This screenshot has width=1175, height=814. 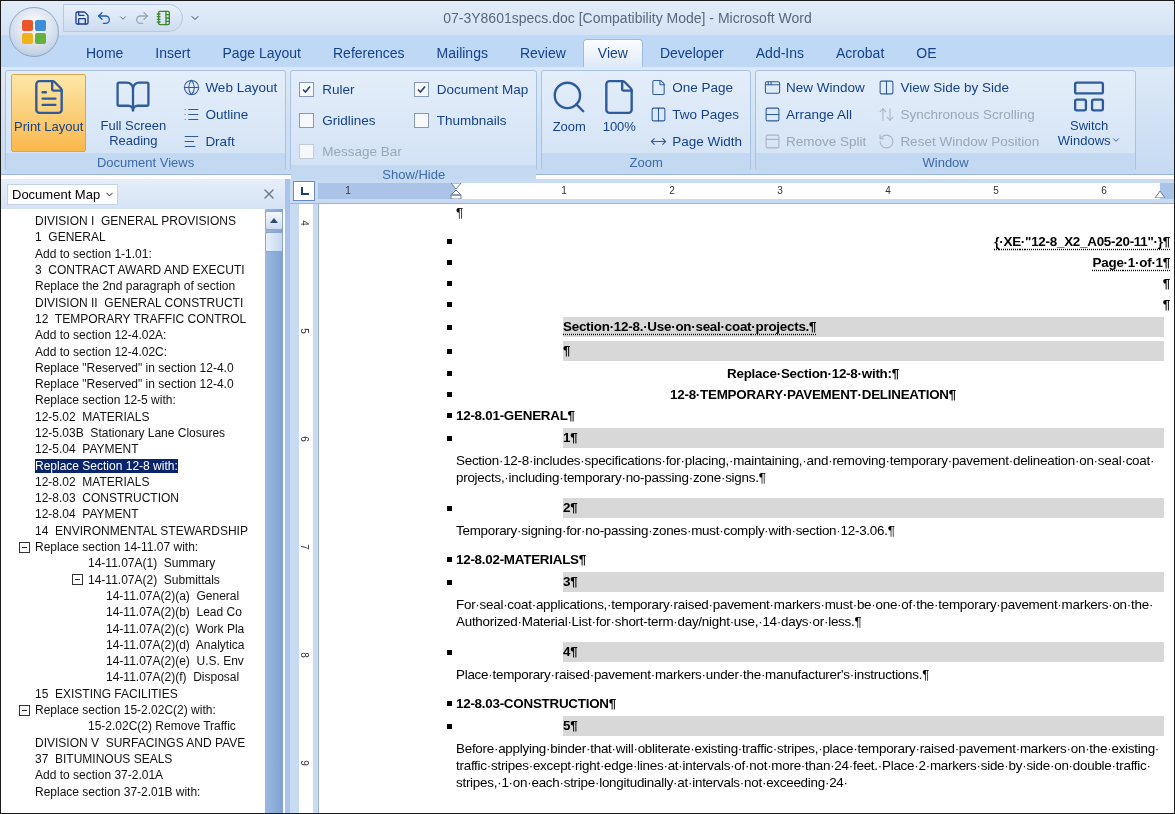 I want to click on ribbon-tab: View, so click(x=612, y=53).